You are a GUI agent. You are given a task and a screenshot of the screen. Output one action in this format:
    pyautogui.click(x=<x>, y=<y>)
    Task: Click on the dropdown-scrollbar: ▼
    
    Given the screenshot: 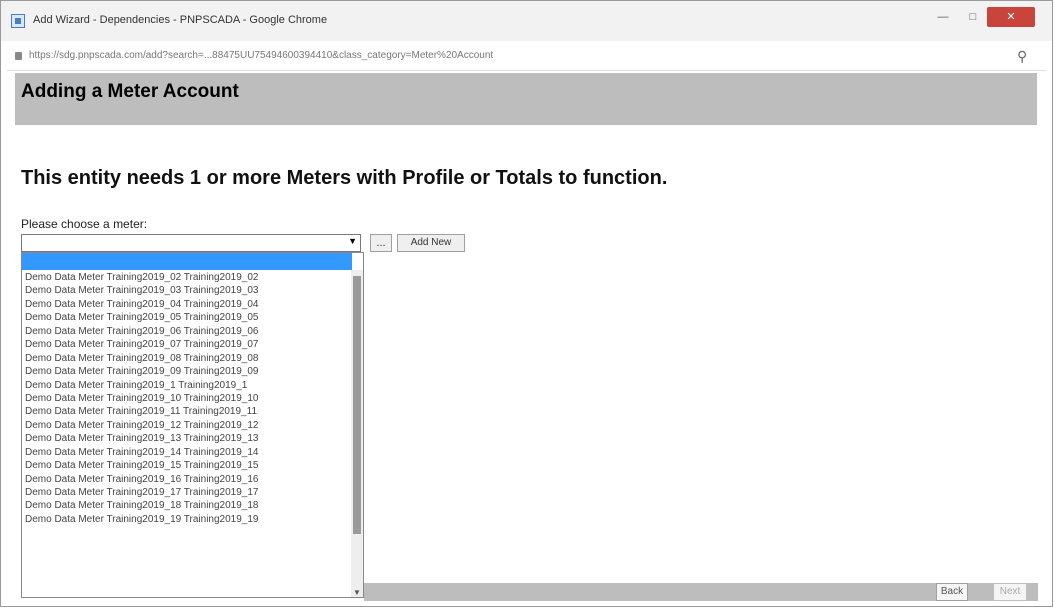 What is the action you would take?
    pyautogui.click(x=357, y=433)
    